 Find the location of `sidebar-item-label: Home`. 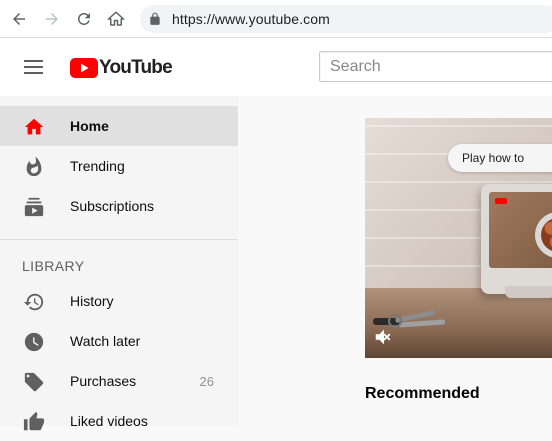

sidebar-item-label: Home is located at coordinates (89, 126).